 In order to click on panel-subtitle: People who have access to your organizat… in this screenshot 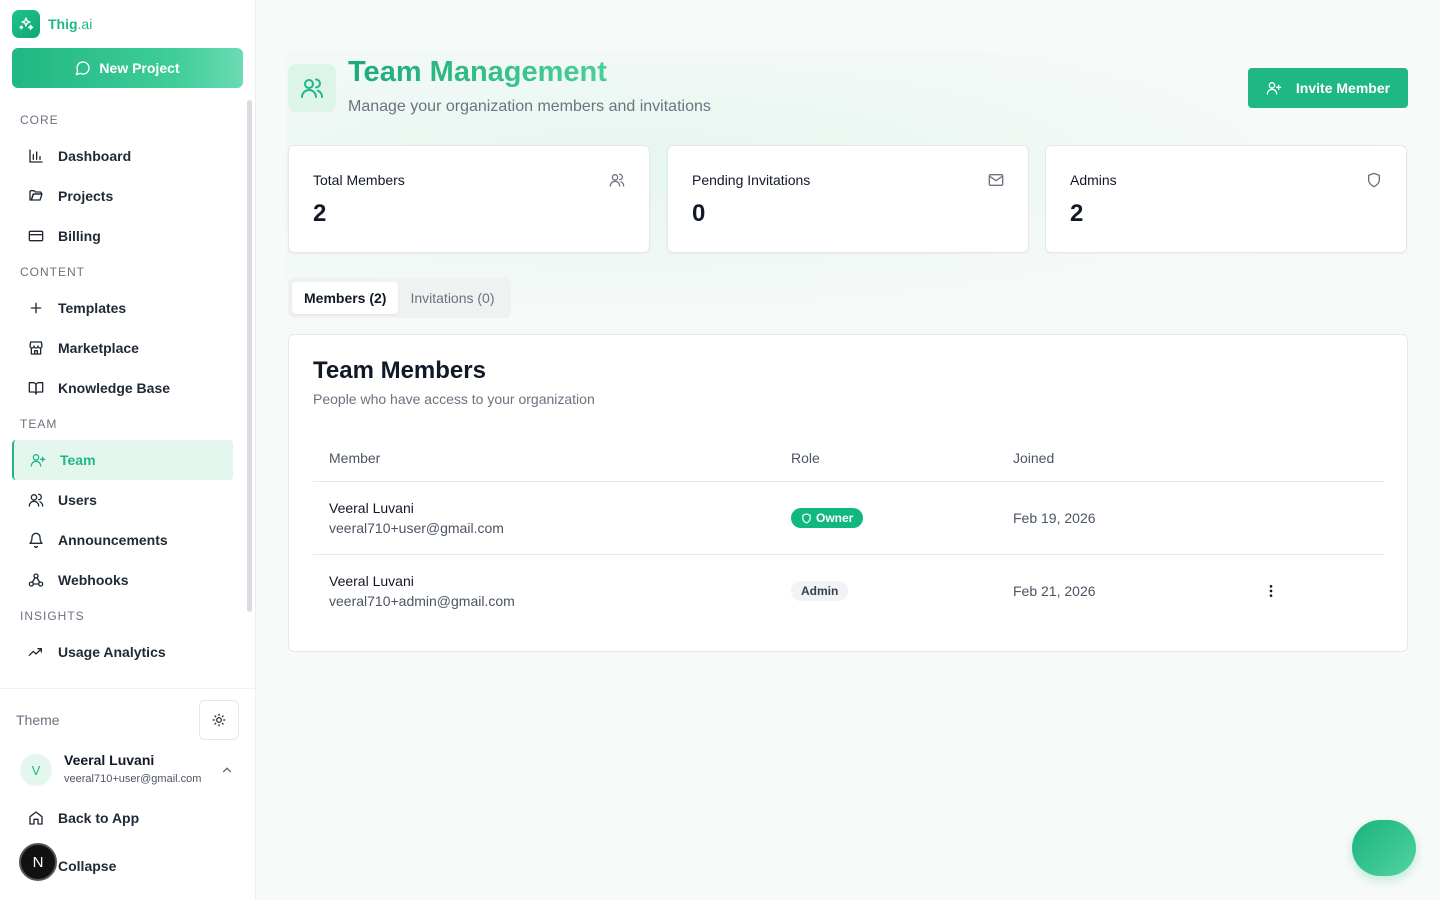, I will do `click(454, 399)`.